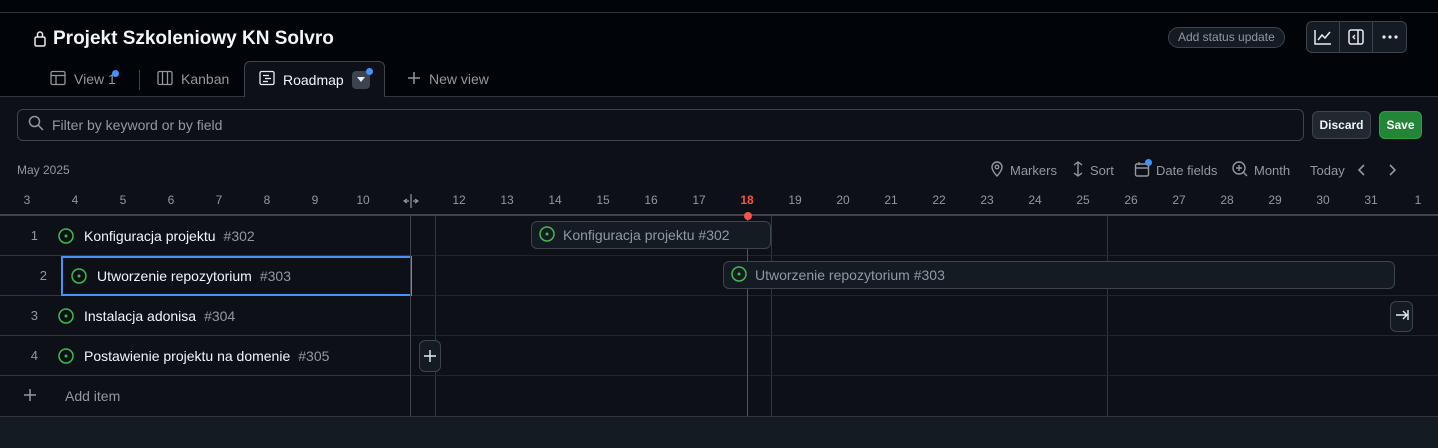 The height and width of the screenshot is (448, 1438). I want to click on day-label: 31, so click(1371, 200).